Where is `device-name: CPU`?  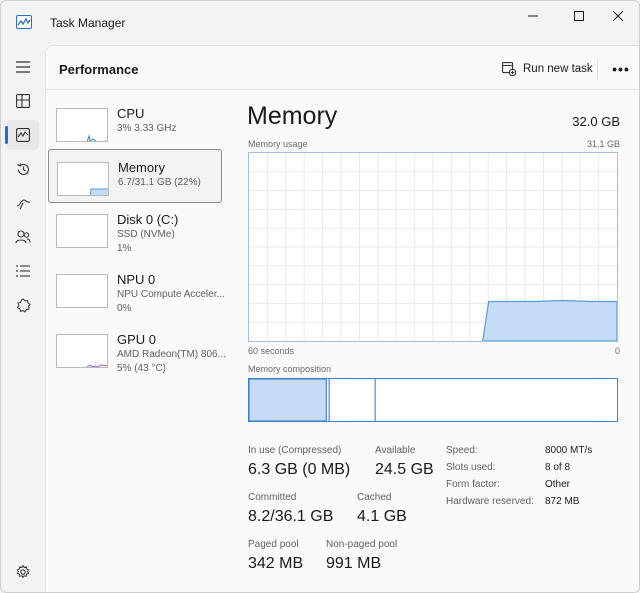
device-name: CPU is located at coordinates (131, 113).